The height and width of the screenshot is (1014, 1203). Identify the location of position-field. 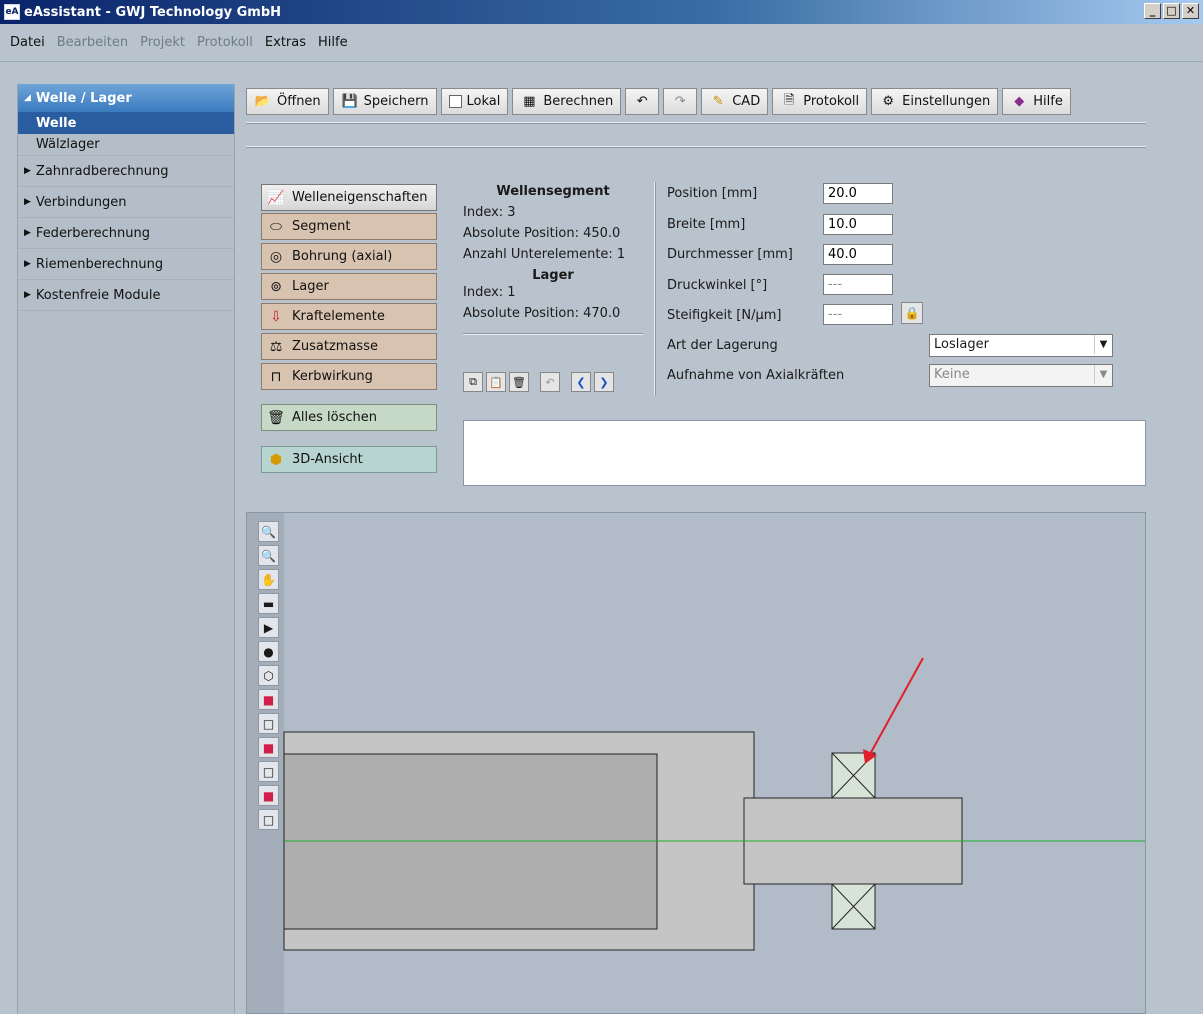
(858, 193).